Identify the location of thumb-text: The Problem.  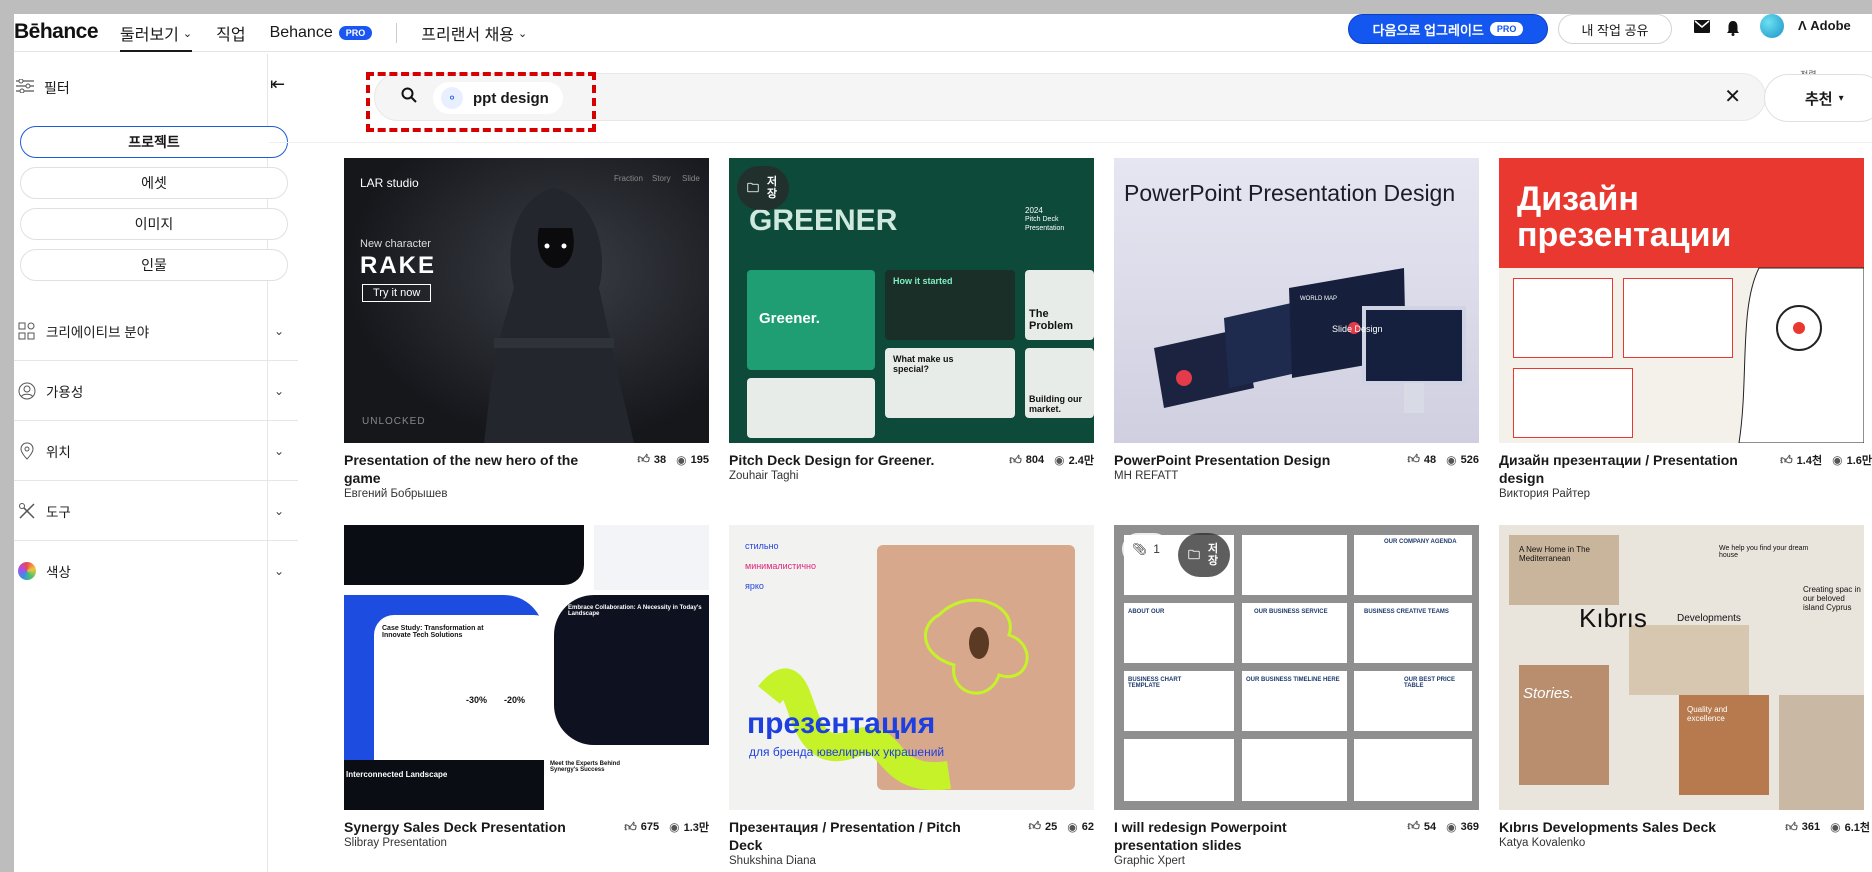
(1051, 320).